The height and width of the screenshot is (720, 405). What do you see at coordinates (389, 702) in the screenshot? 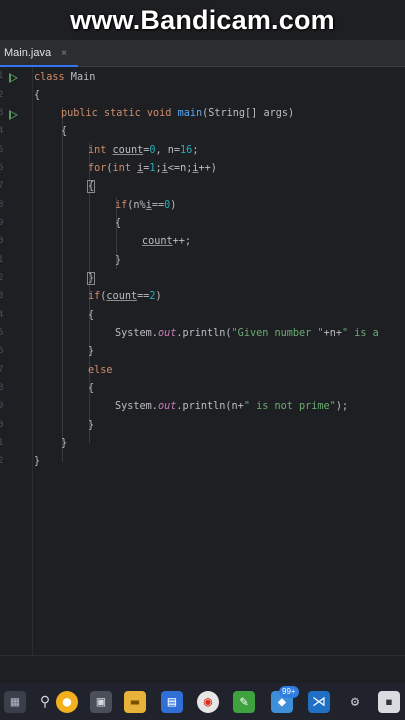
I see `other-icon: ▪` at bounding box center [389, 702].